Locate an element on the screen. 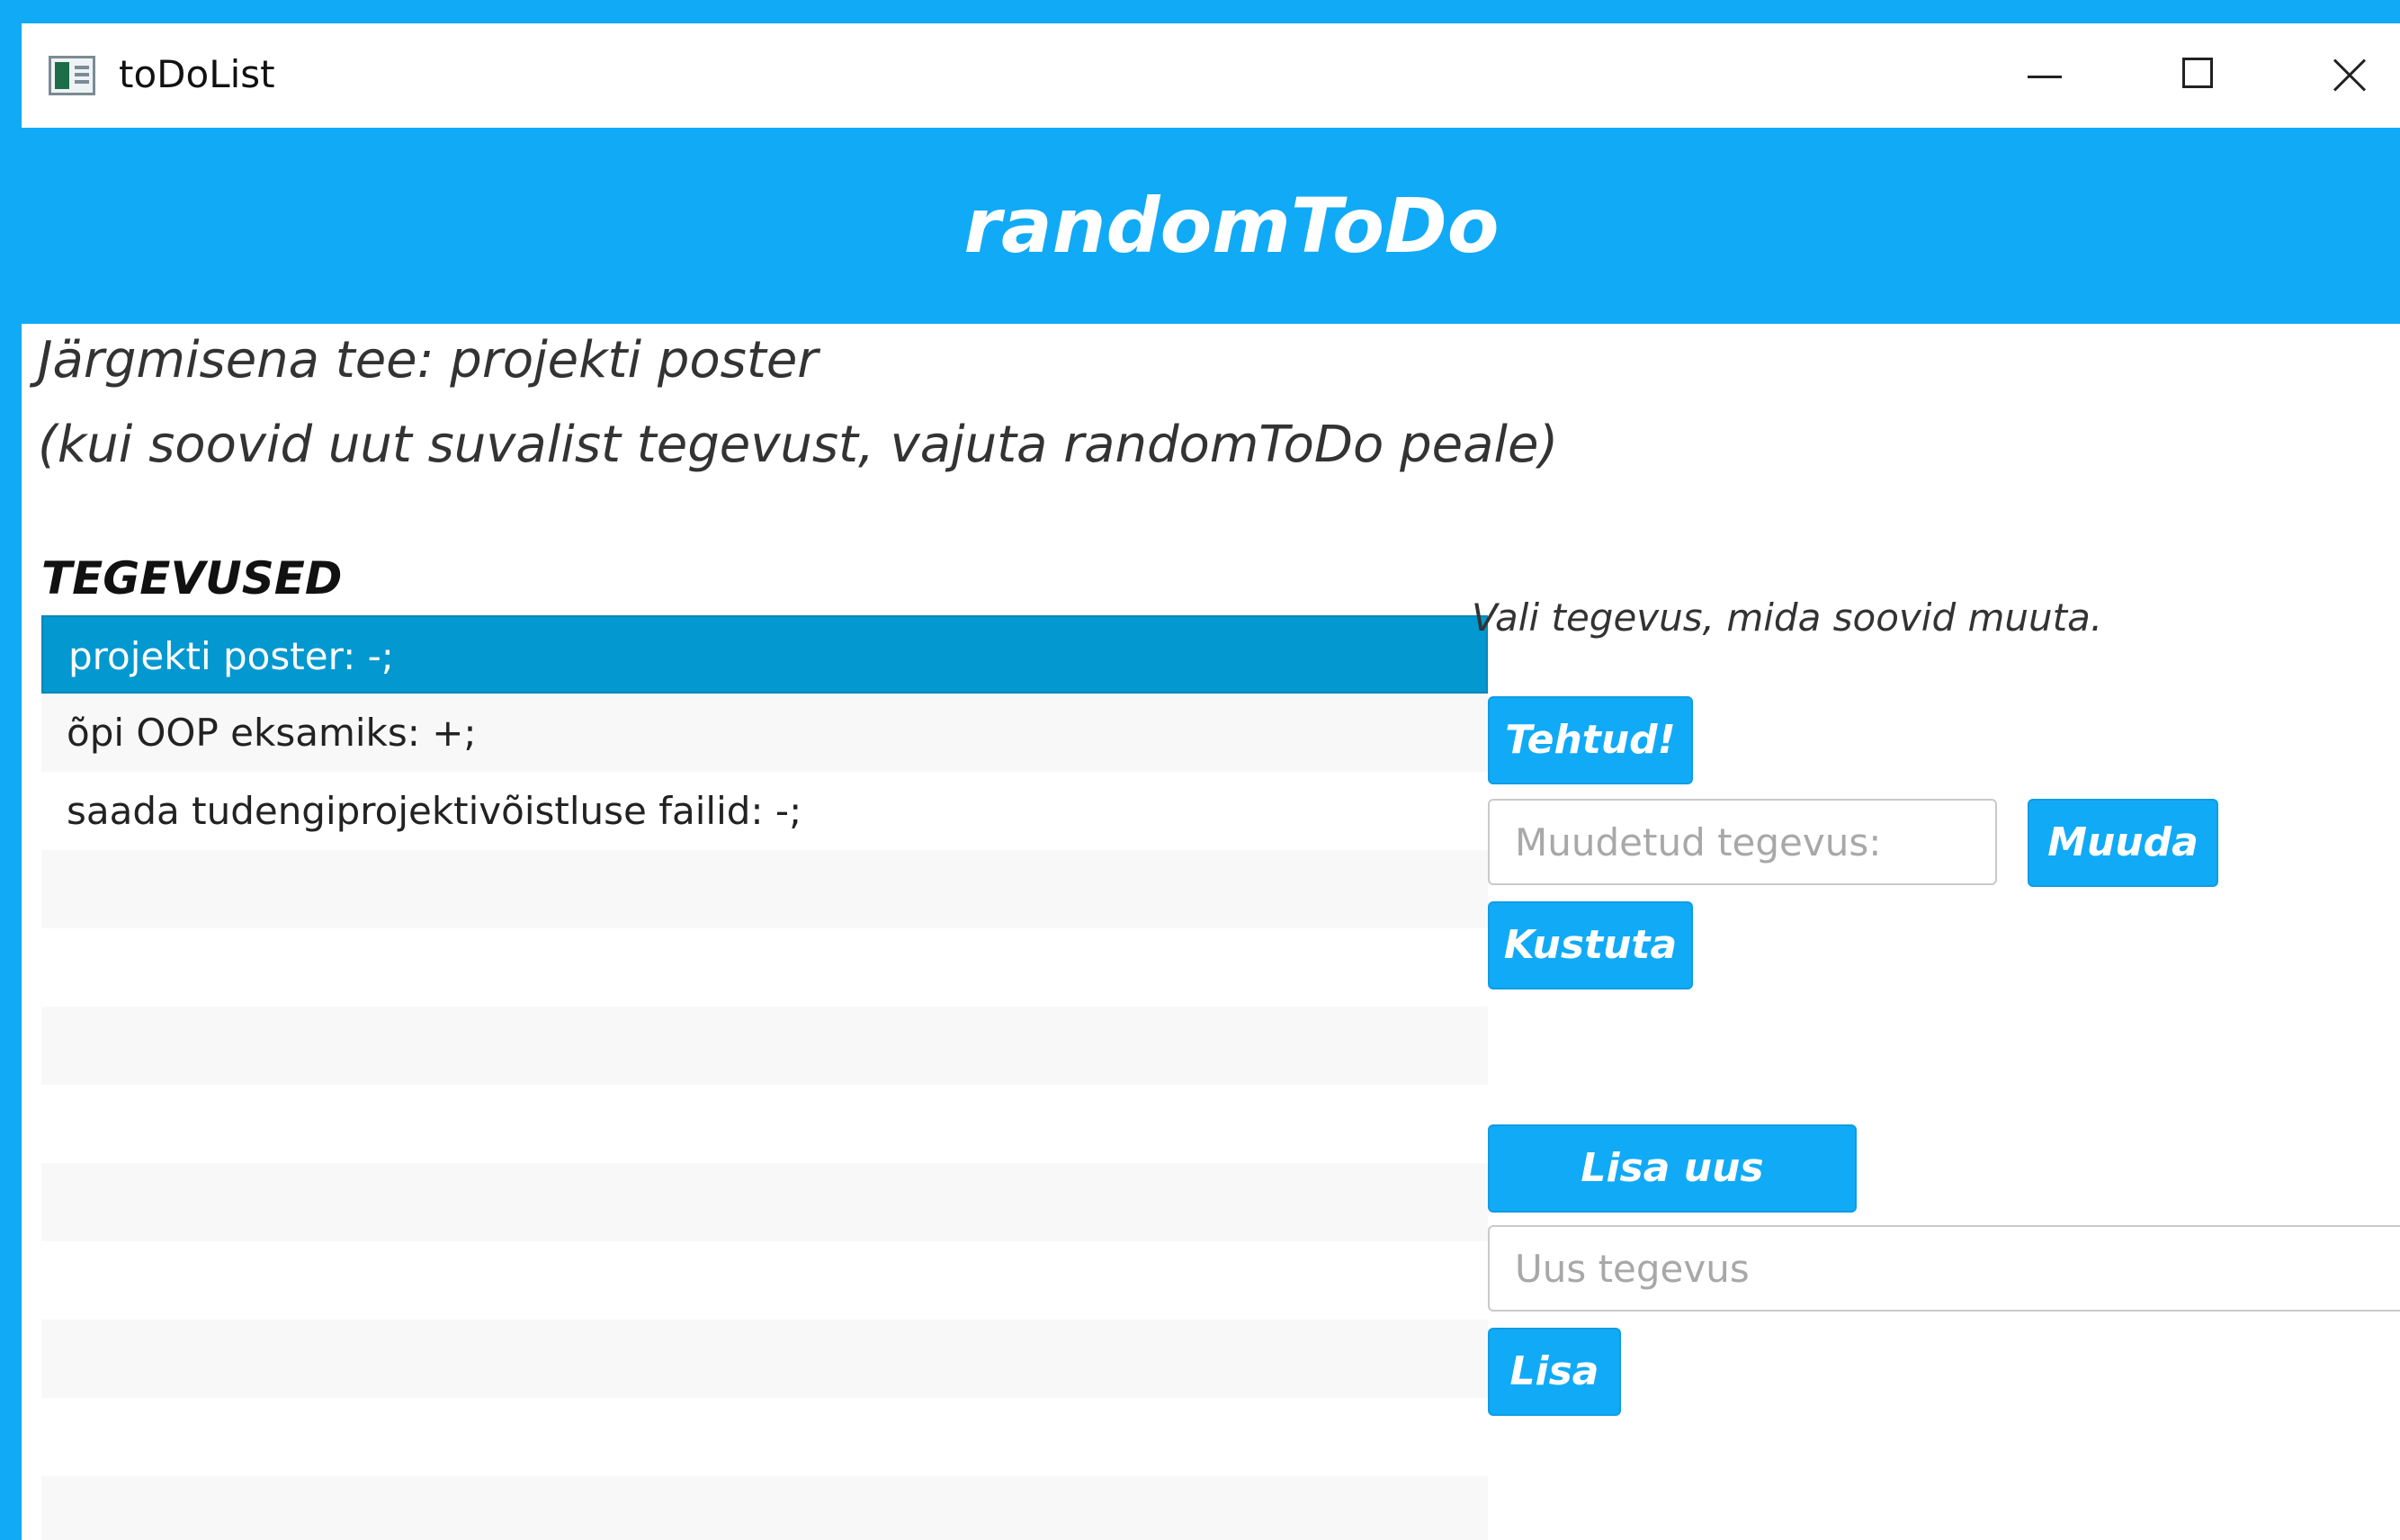 This screenshot has height=1540, width=2400. new-task-field is located at coordinates (1944, 1268).